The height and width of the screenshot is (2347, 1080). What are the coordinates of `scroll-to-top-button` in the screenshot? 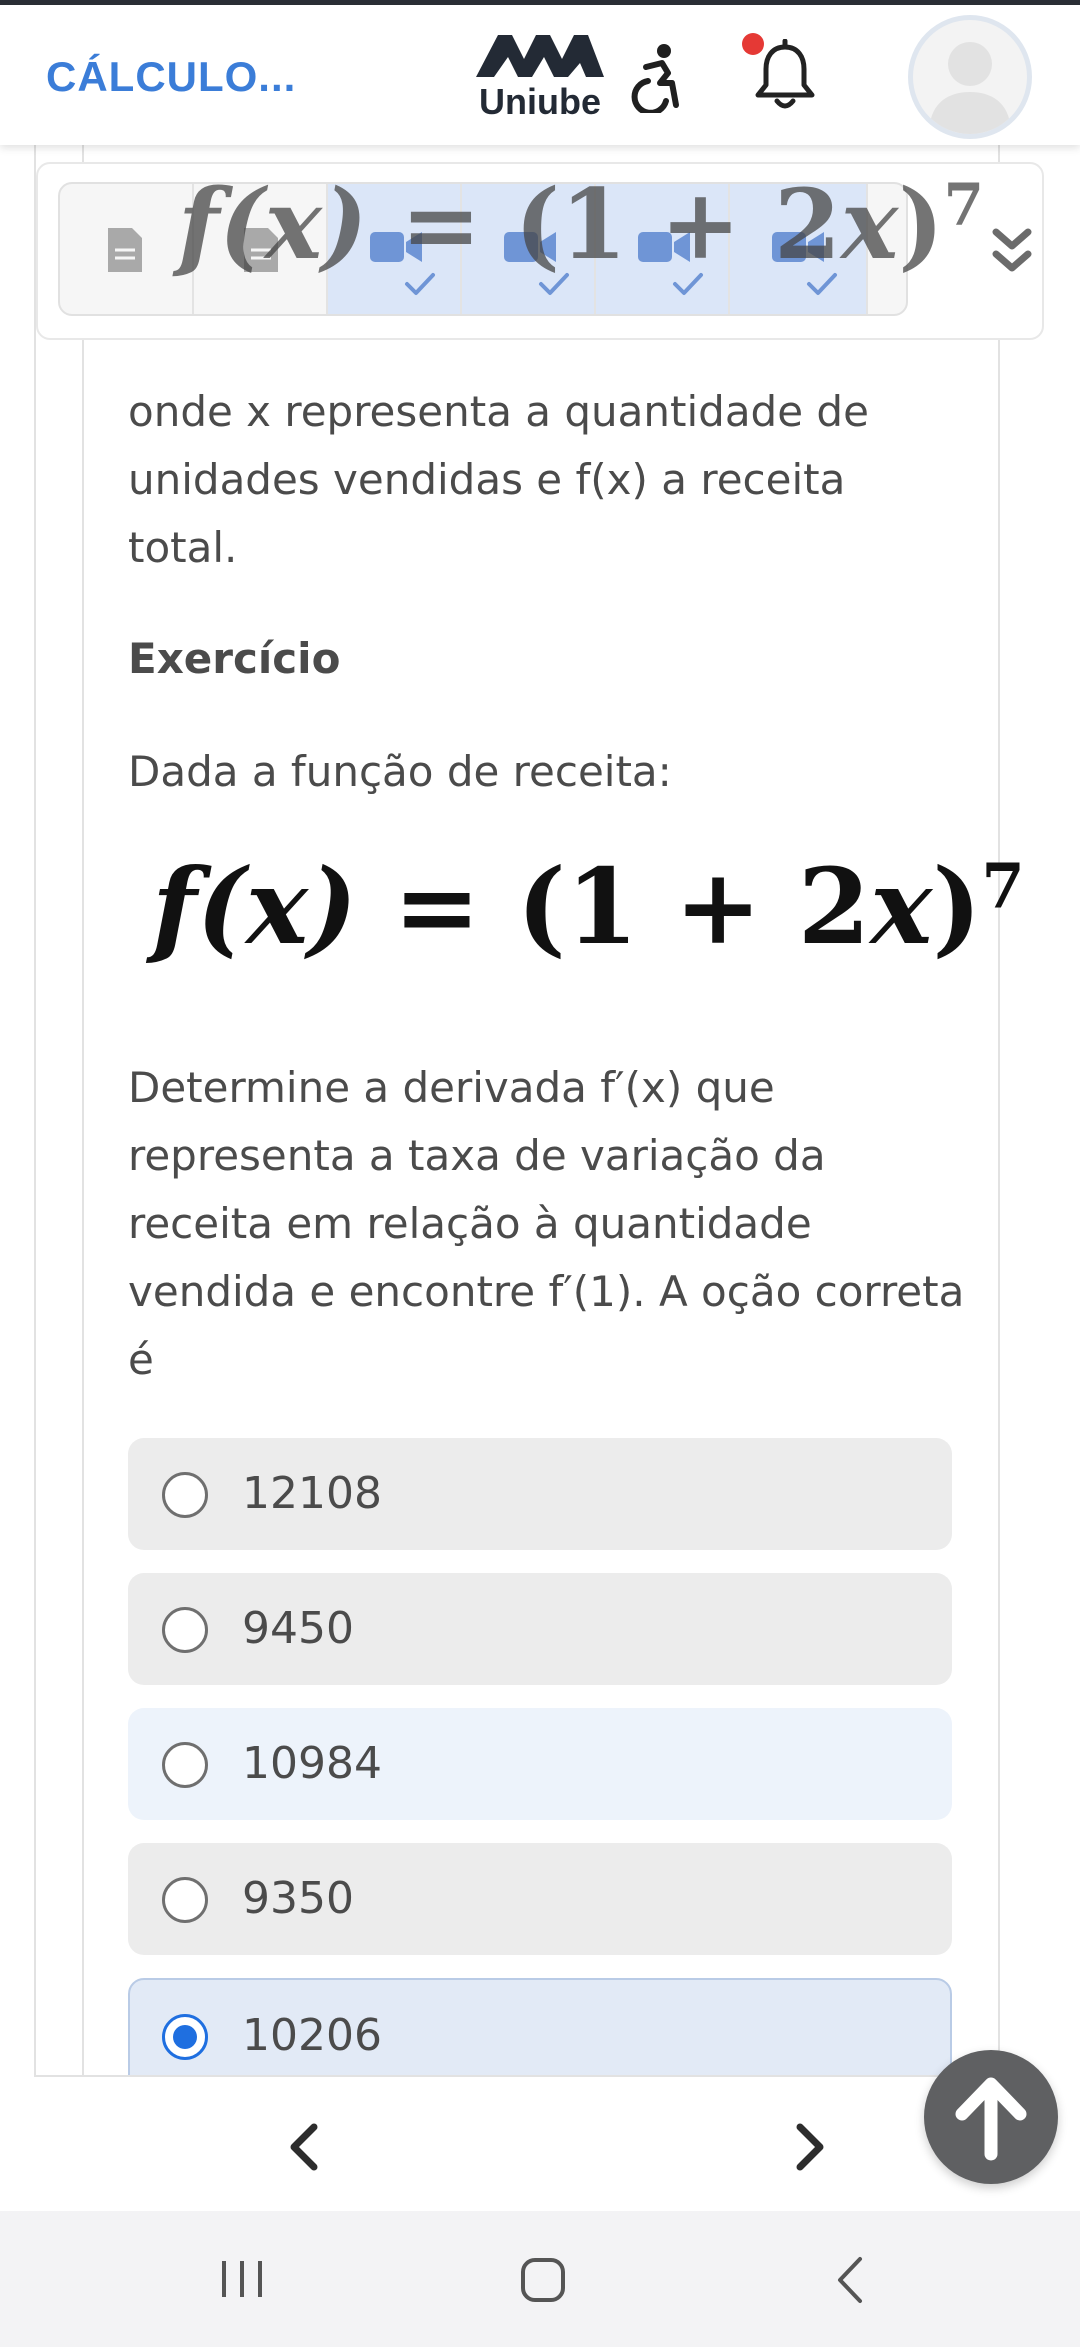 It's located at (991, 2117).